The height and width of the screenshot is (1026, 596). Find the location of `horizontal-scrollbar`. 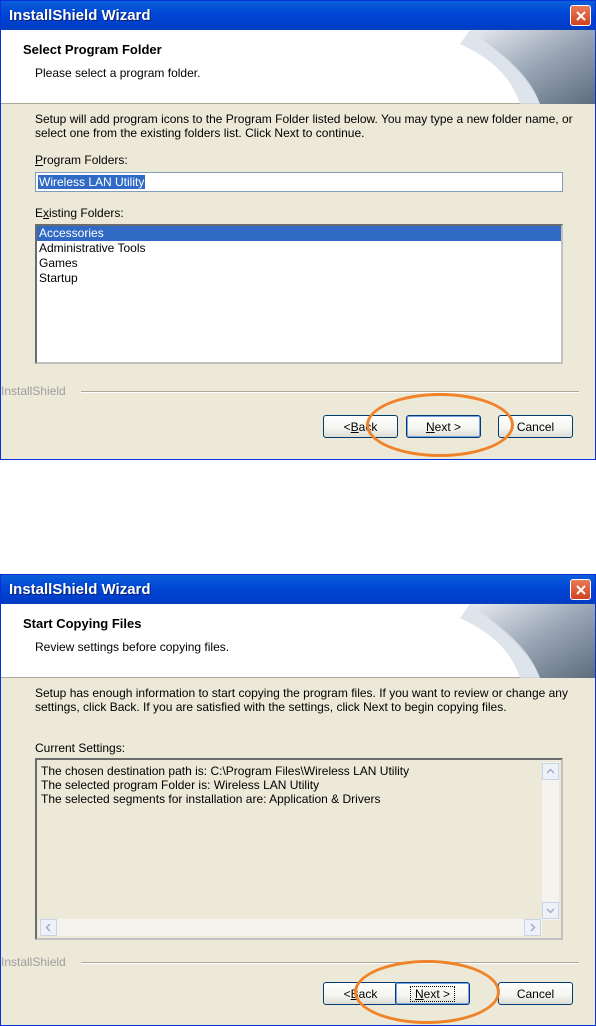

horizontal-scrollbar is located at coordinates (290, 927).